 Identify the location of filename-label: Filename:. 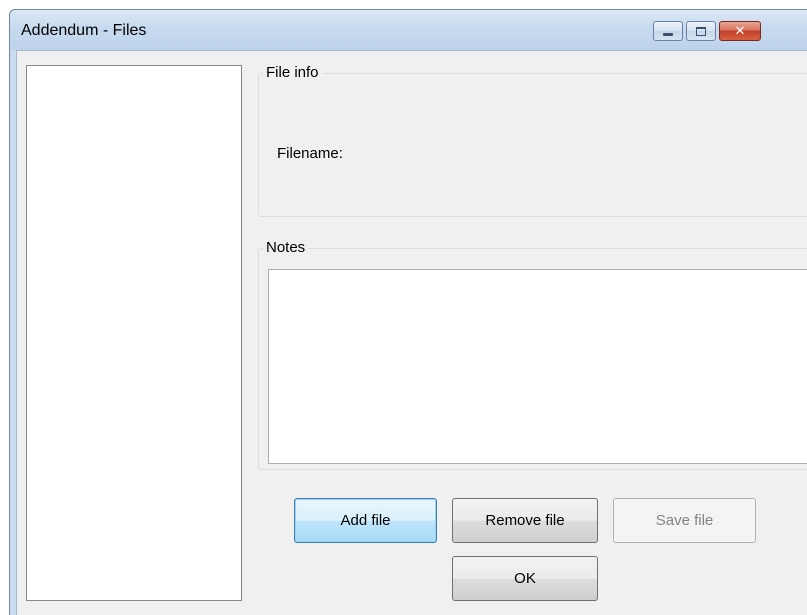
(310, 153).